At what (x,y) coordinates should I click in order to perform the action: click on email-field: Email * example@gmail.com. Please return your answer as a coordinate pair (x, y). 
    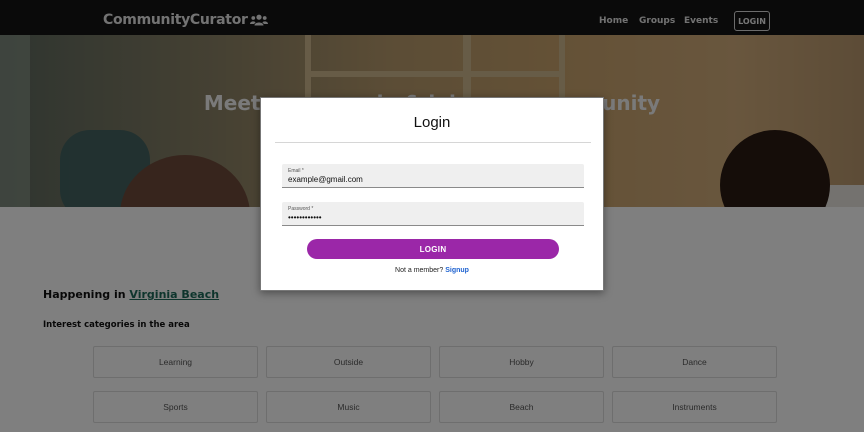
    Looking at the image, I should click on (433, 176).